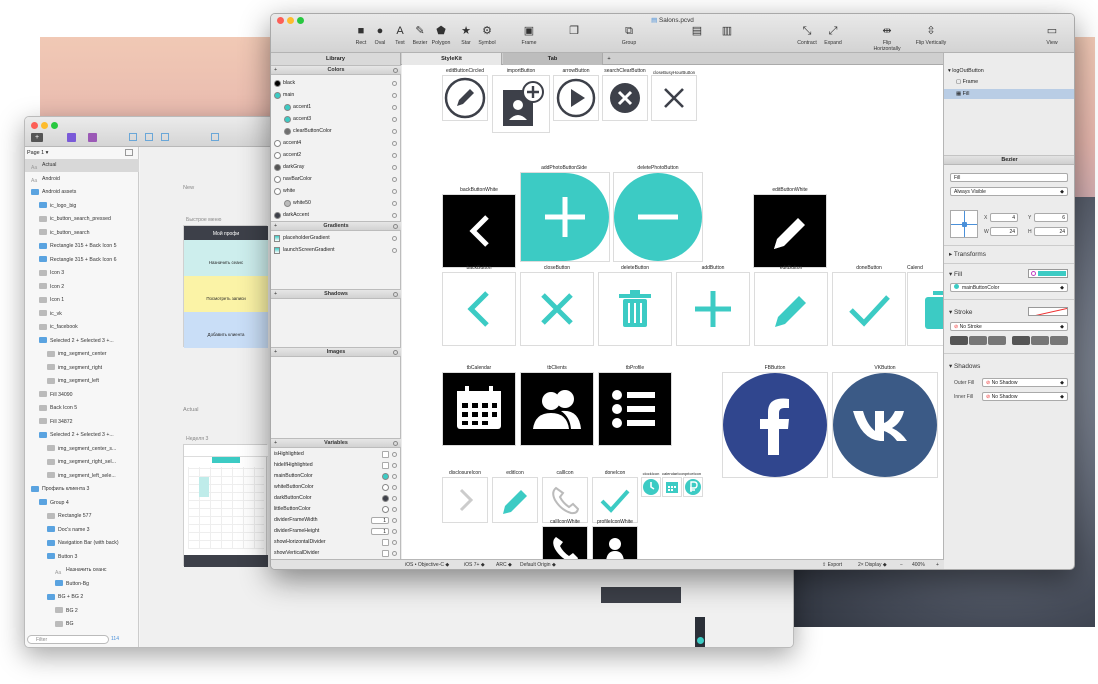  I want to click on cap-square-button, so click(997, 340).